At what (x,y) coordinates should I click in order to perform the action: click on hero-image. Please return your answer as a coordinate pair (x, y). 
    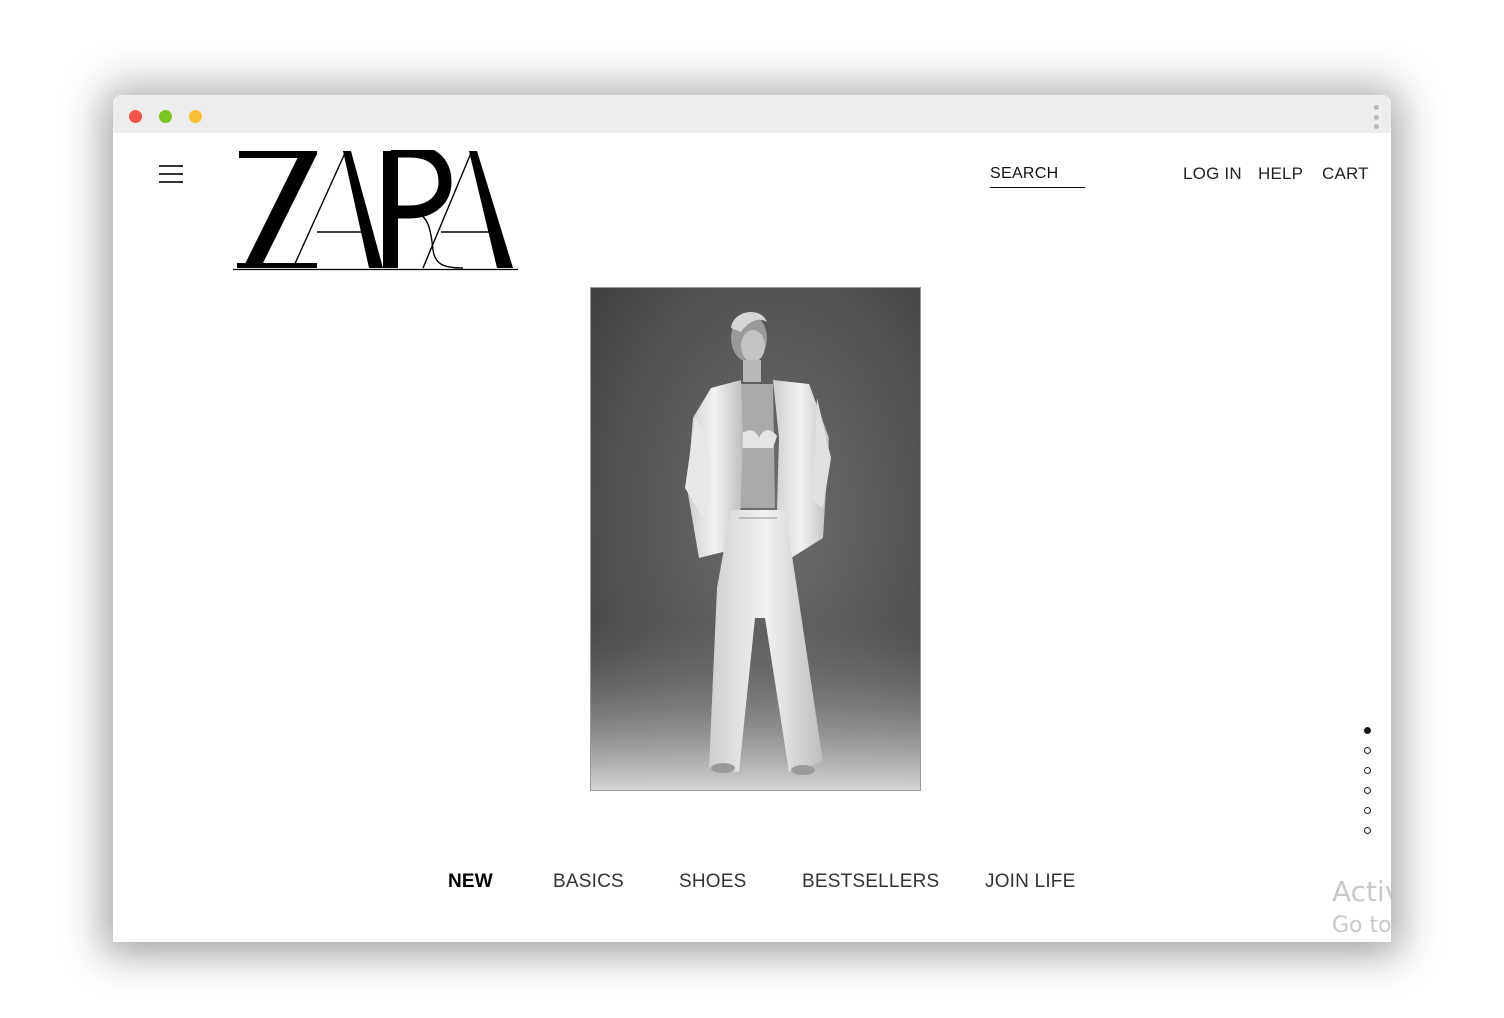
    Looking at the image, I should click on (755, 539).